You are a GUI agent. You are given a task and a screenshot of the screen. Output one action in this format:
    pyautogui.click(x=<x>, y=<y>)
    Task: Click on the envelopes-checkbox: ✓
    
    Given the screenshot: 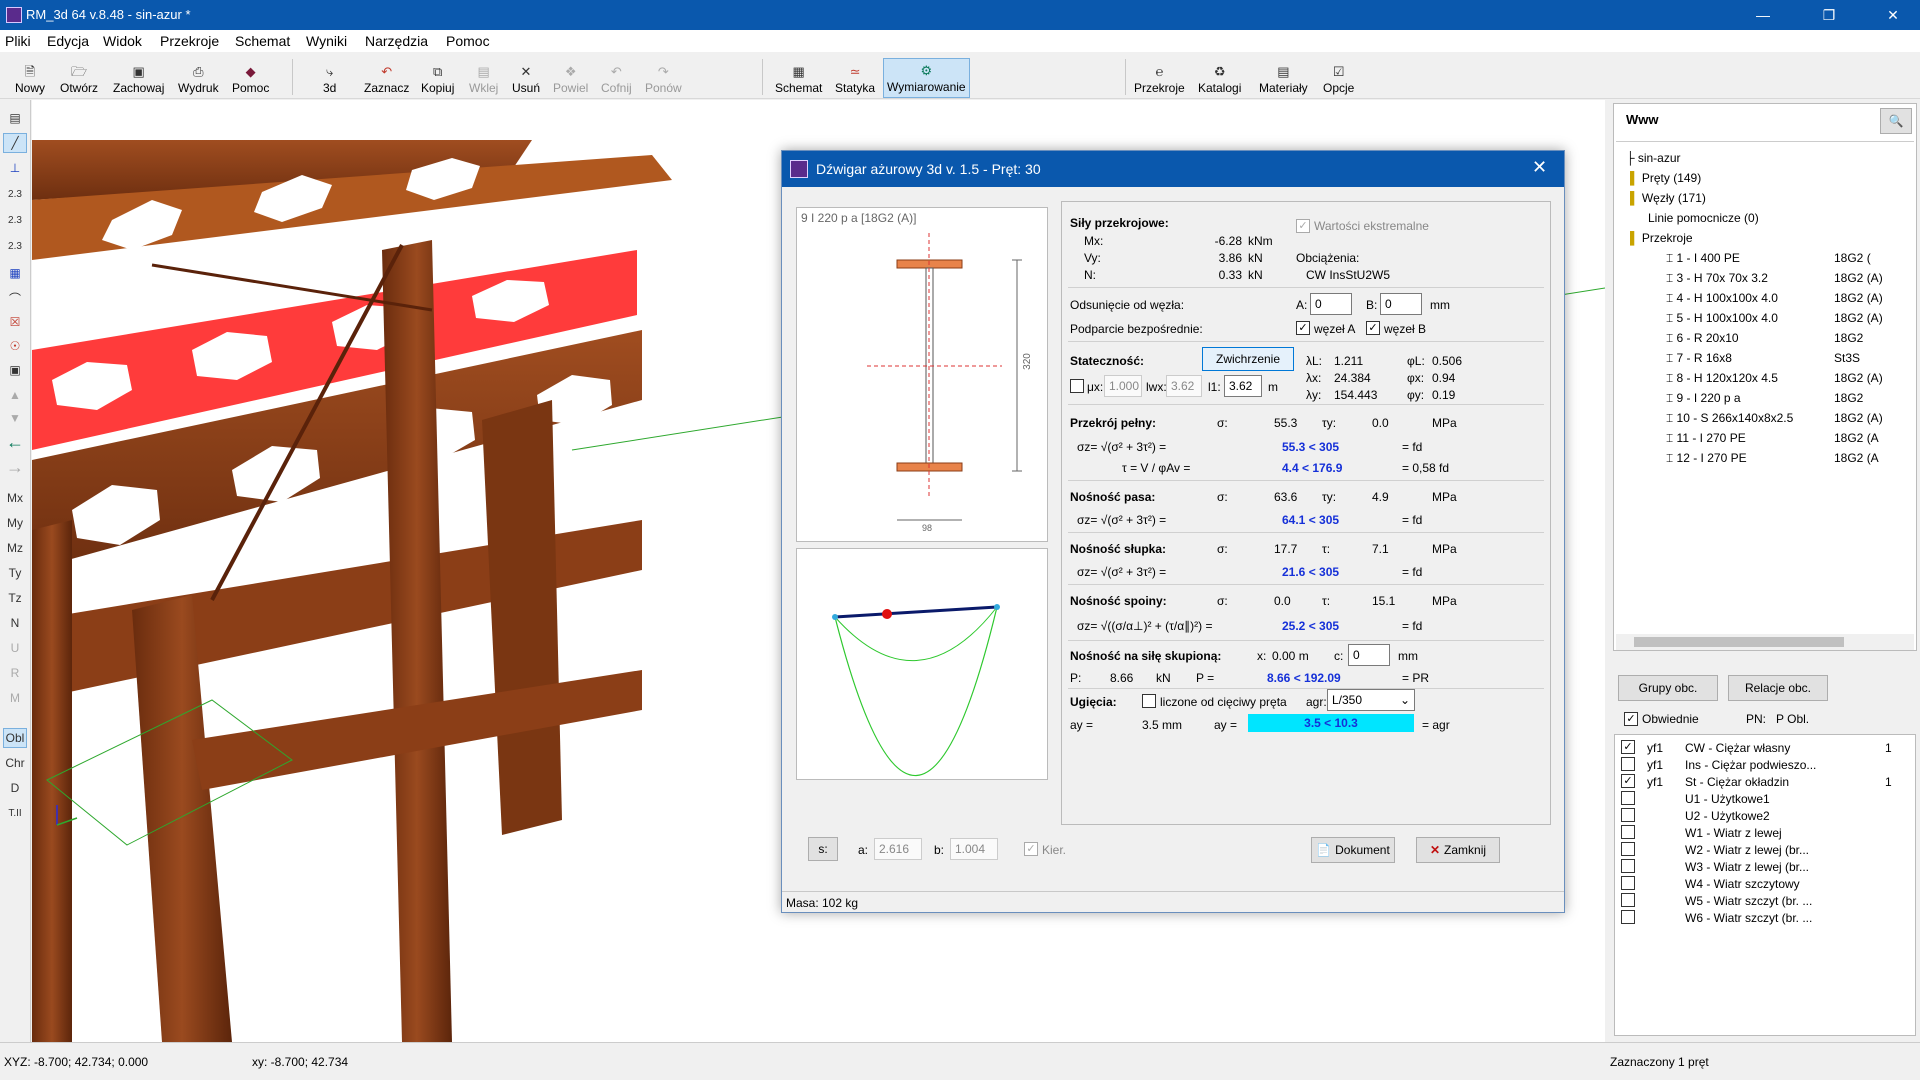 What is the action you would take?
    pyautogui.click(x=1631, y=719)
    